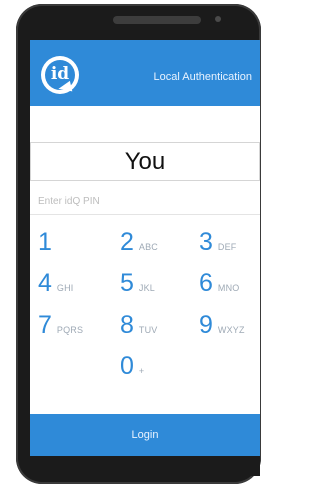 The width and height of the screenshot is (320, 491). Describe the element at coordinates (148, 330) in the screenshot. I see `key-letters: TUV` at that location.